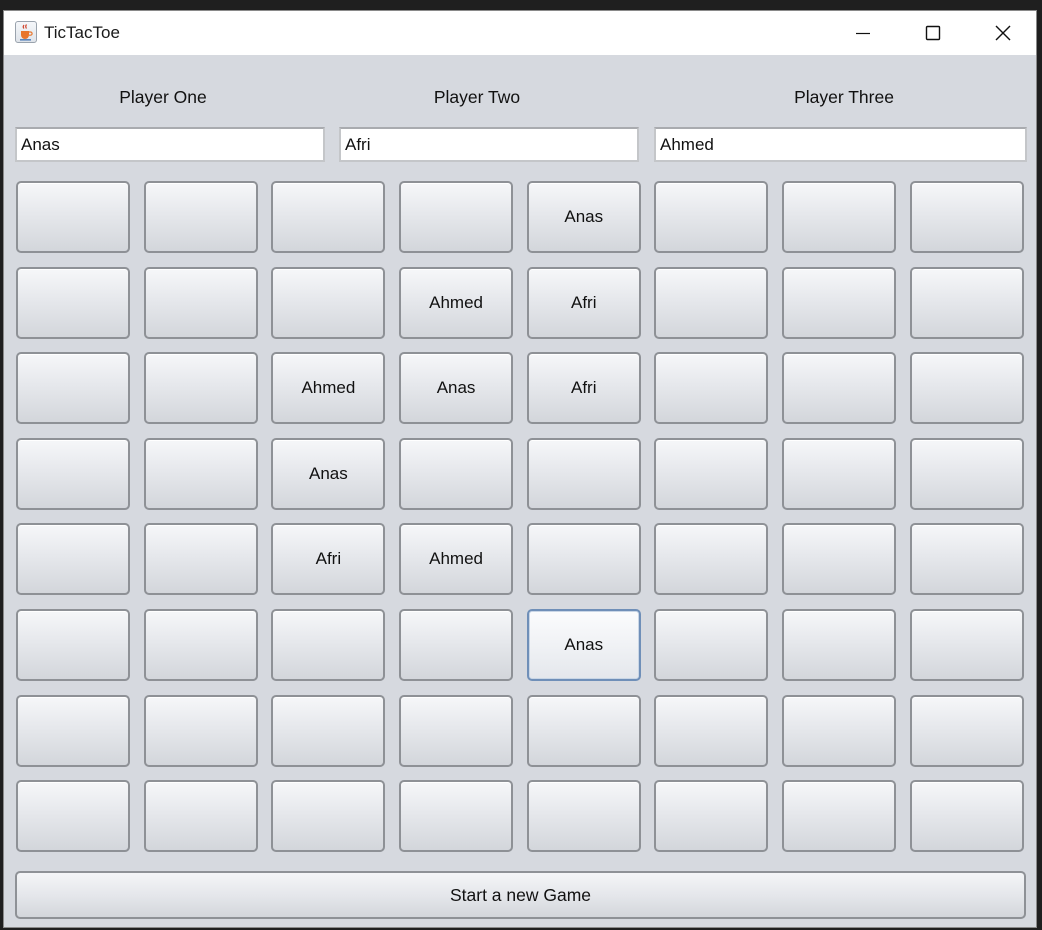  I want to click on board-cell-r2-c0, so click(73, 388).